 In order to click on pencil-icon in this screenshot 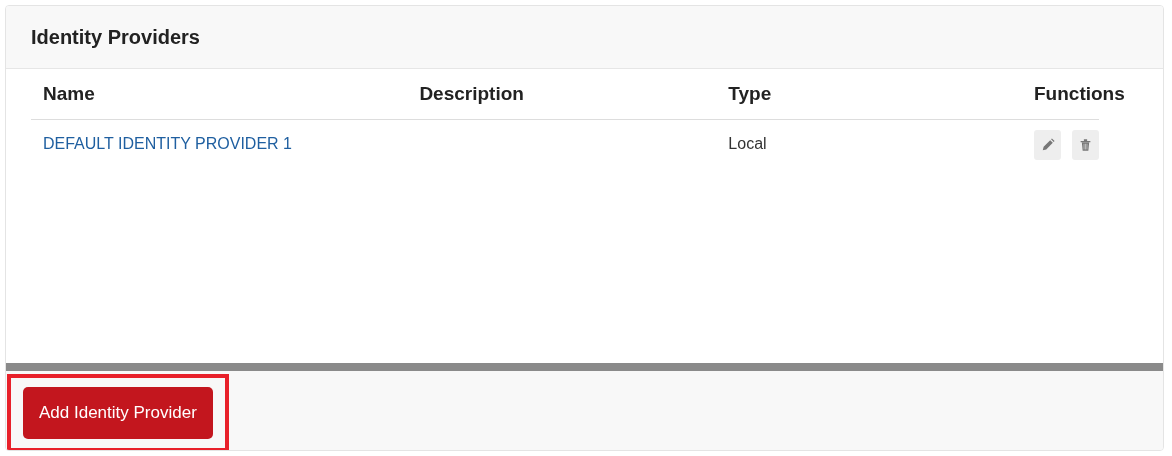, I will do `click(1047, 145)`.